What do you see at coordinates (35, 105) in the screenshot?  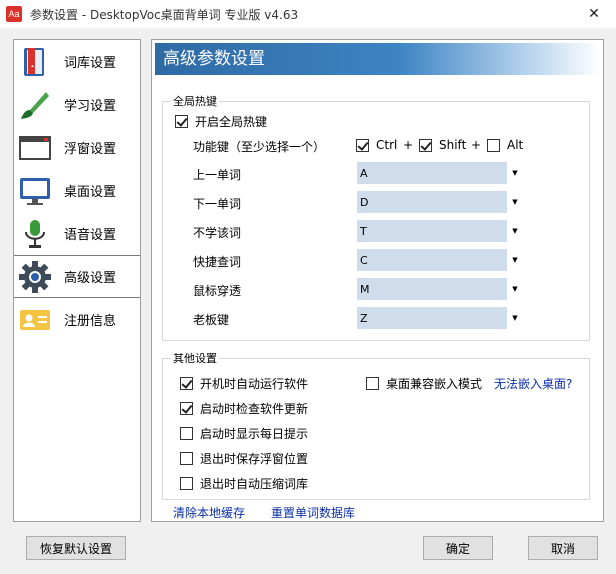 I see `brush-icon` at bounding box center [35, 105].